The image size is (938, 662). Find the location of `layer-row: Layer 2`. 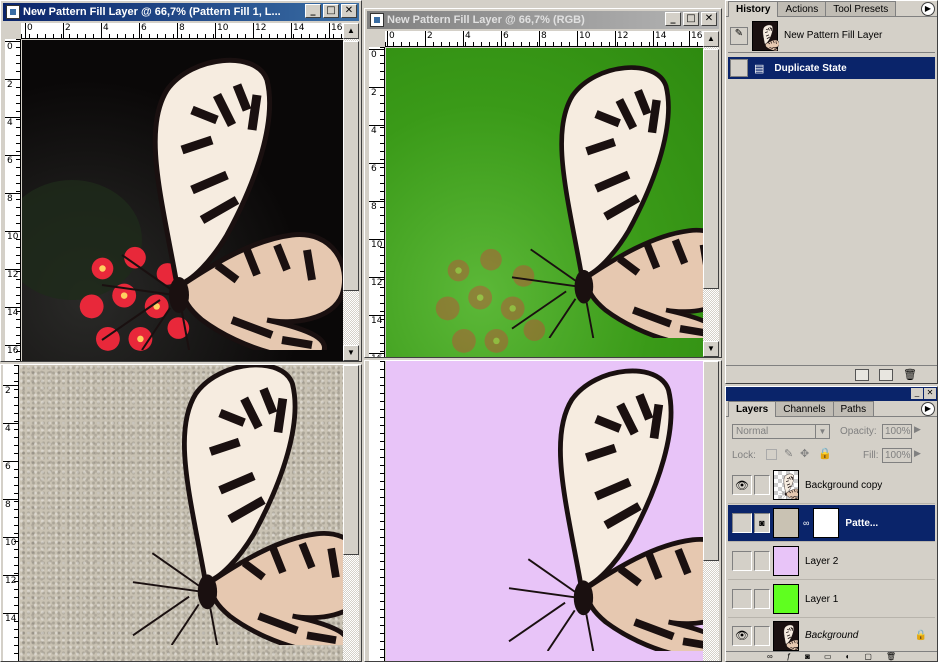

layer-row: Layer 2 is located at coordinates (831, 561).